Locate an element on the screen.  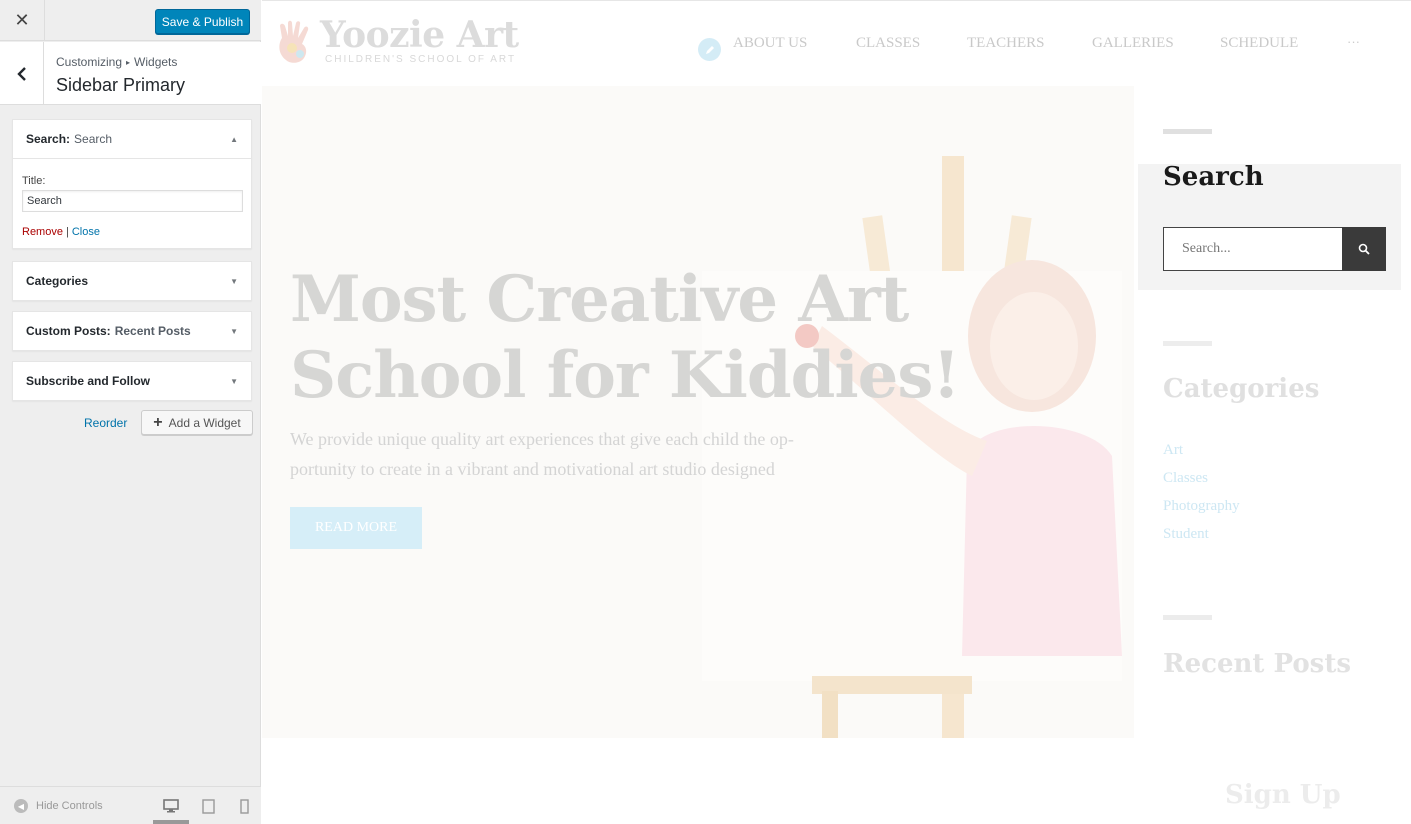
category-link-art: Art is located at coordinates (1173, 450).